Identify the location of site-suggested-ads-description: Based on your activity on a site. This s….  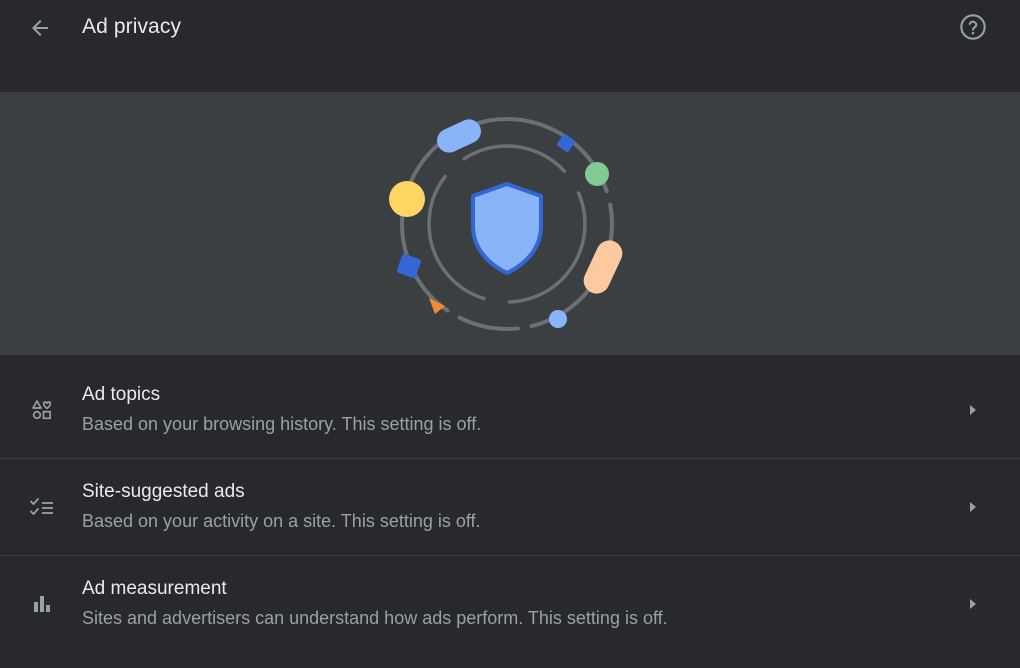
(281, 521).